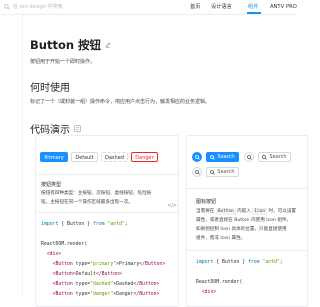 The width and height of the screenshot is (320, 307). What do you see at coordinates (148, 7) in the screenshot?
I see `top-header: 在 ant.design 中搜索 首页 设计语言 组件 ANTV PRO` at bounding box center [148, 7].